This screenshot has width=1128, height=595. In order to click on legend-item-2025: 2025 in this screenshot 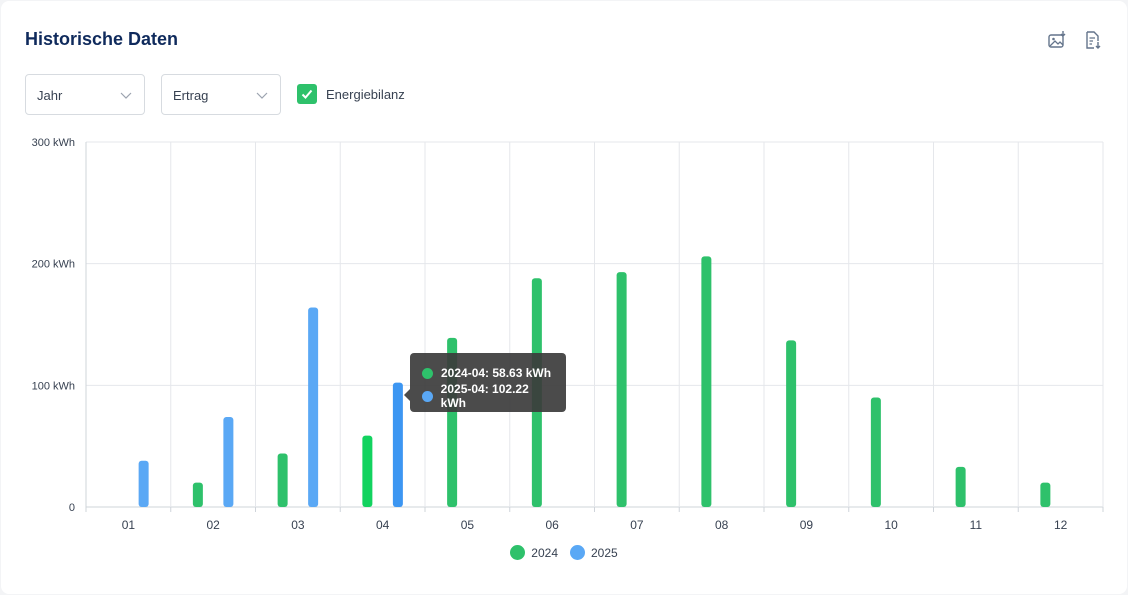, I will do `click(594, 552)`.